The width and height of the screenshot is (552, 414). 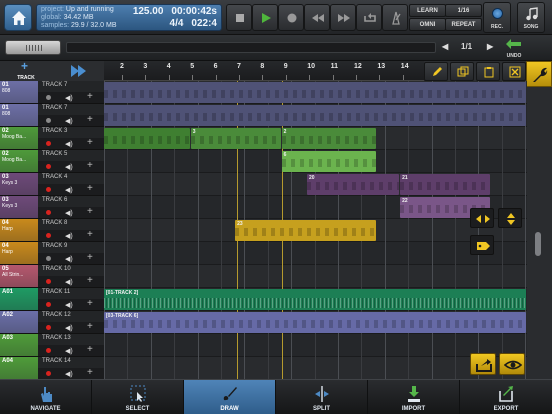 What do you see at coordinates (52, 253) in the screenshot?
I see `track-header: 04 Harp TRACK 9 ◀) +` at bounding box center [52, 253].